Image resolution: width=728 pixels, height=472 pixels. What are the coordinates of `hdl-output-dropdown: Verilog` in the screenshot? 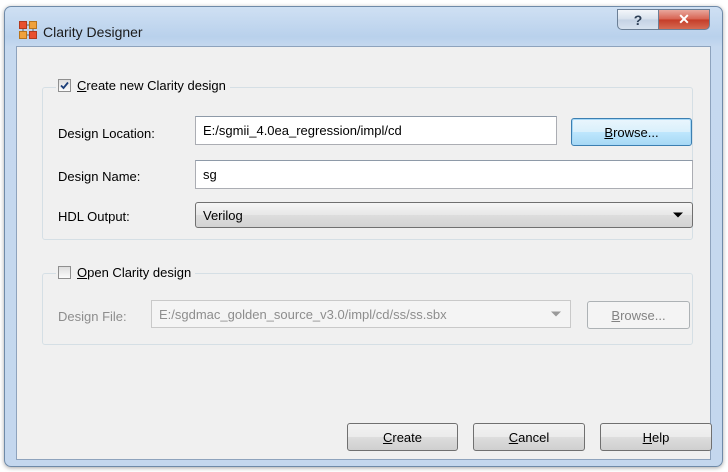 It's located at (444, 215).